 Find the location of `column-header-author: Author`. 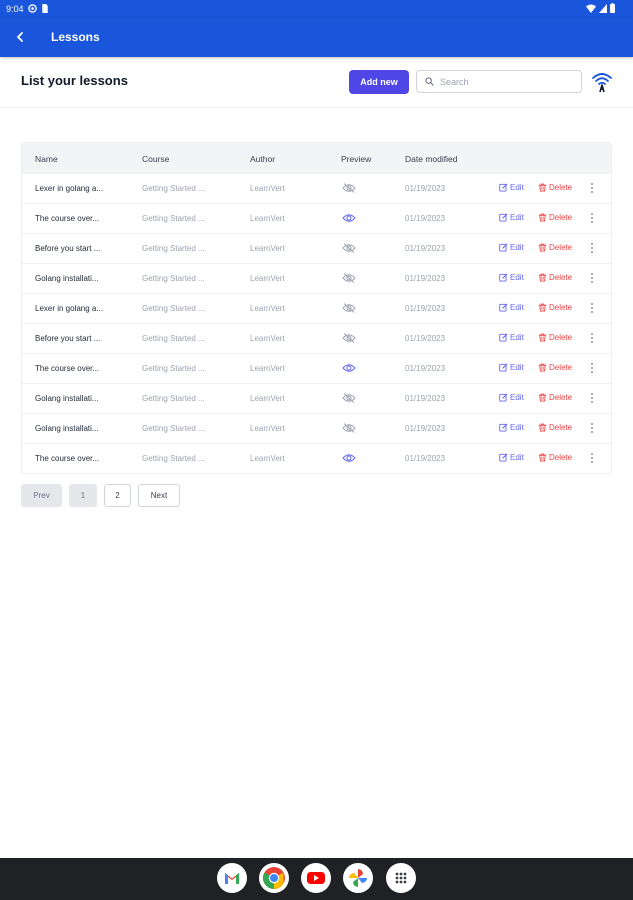

column-header-author: Author is located at coordinates (262, 159).